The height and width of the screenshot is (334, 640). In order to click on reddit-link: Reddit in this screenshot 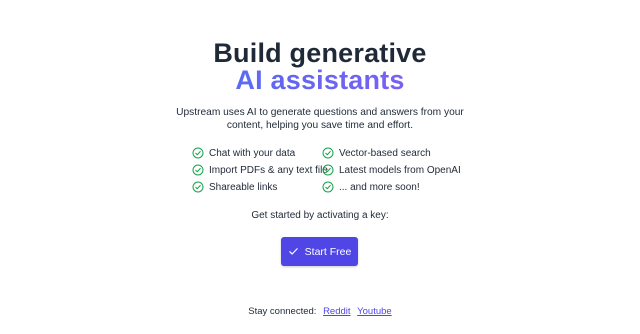, I will do `click(336, 311)`.